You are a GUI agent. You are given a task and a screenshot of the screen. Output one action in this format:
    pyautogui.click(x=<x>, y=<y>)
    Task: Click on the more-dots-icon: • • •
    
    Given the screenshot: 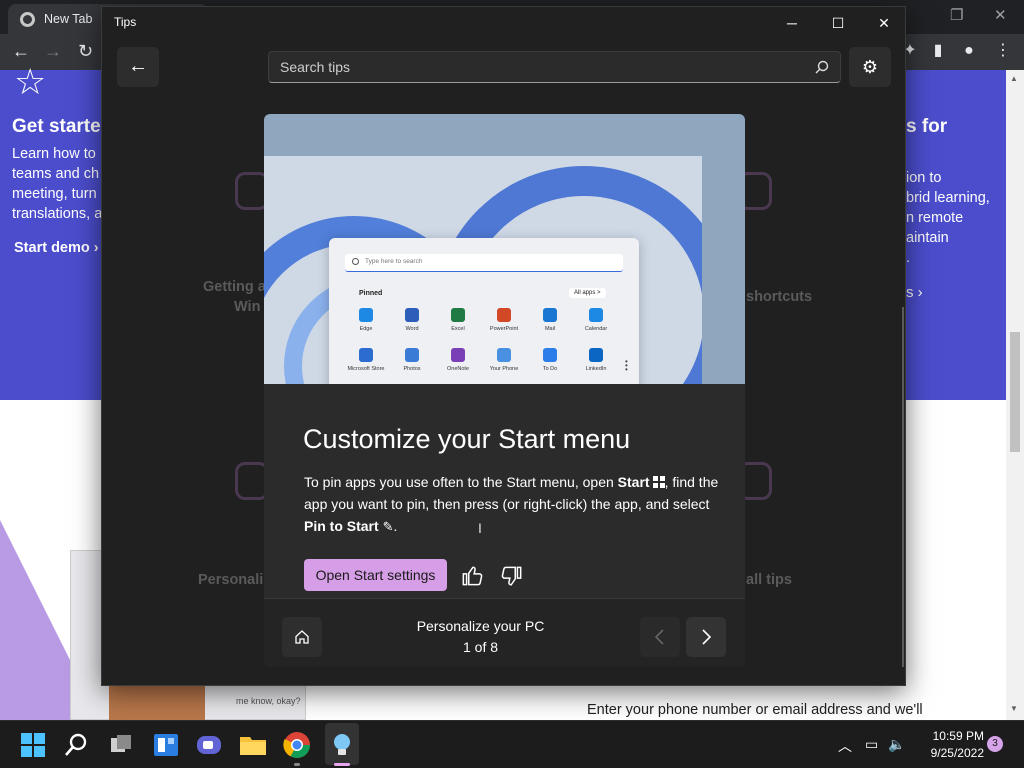 What is the action you would take?
    pyautogui.click(x=626, y=365)
    